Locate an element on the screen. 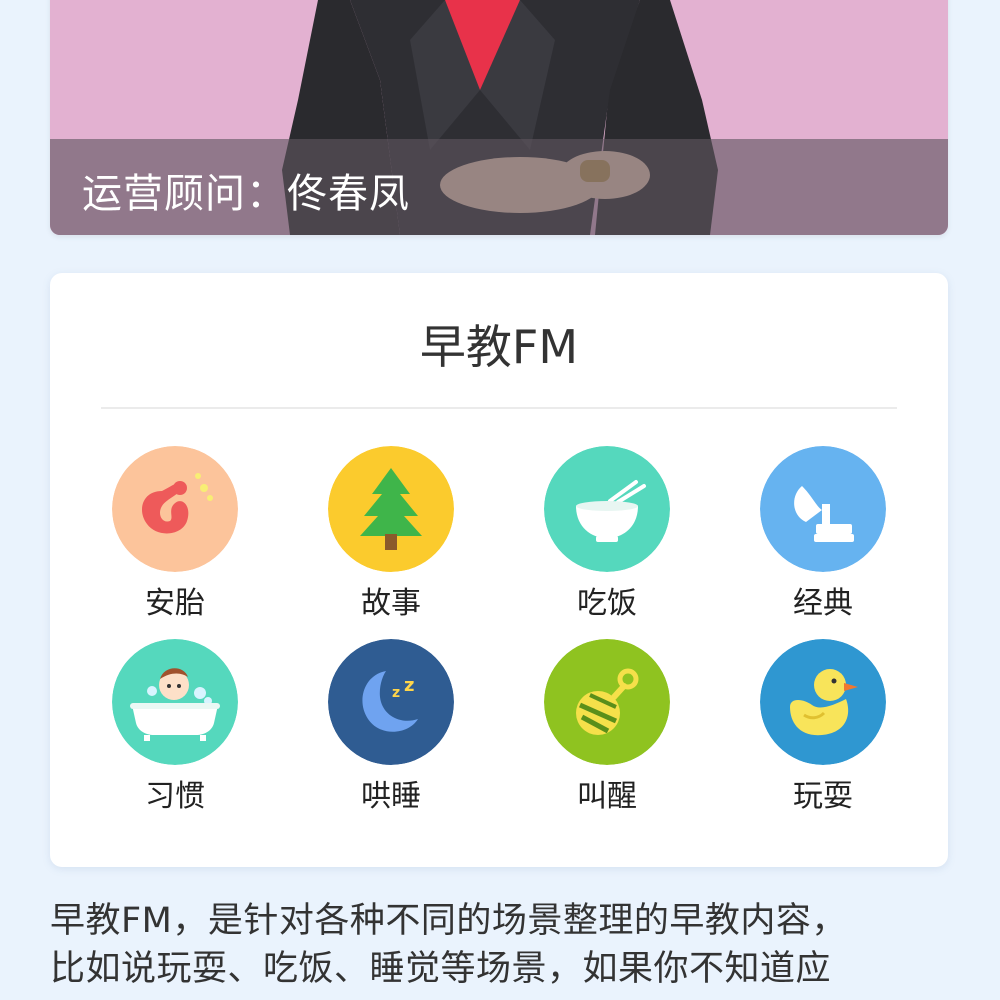  advisor-caption-bar: 运营顾问：佟春凤 is located at coordinates (499, 187).